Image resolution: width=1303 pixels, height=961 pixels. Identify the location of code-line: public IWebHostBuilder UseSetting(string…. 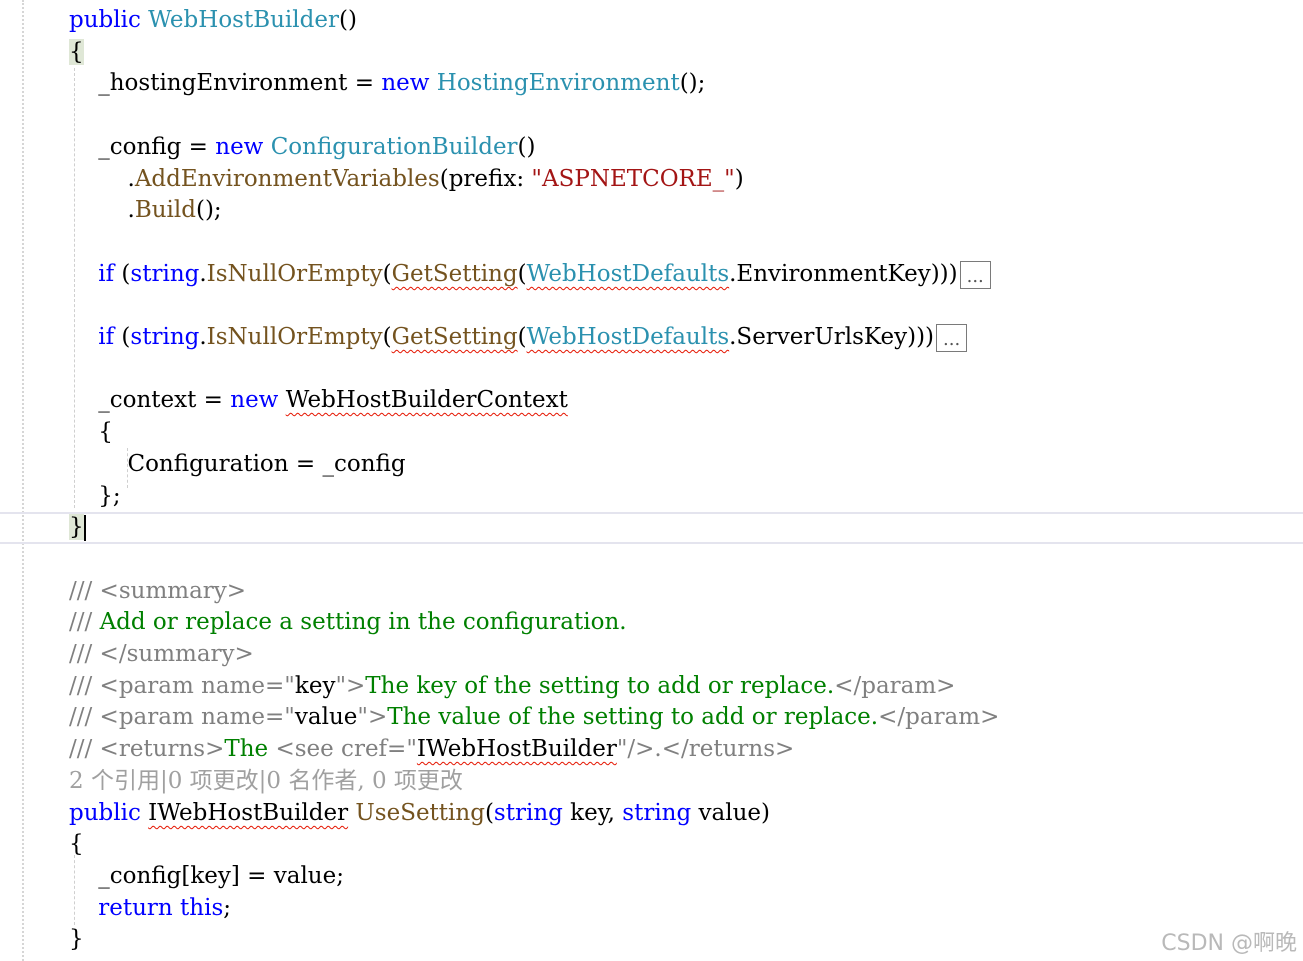
(419, 813).